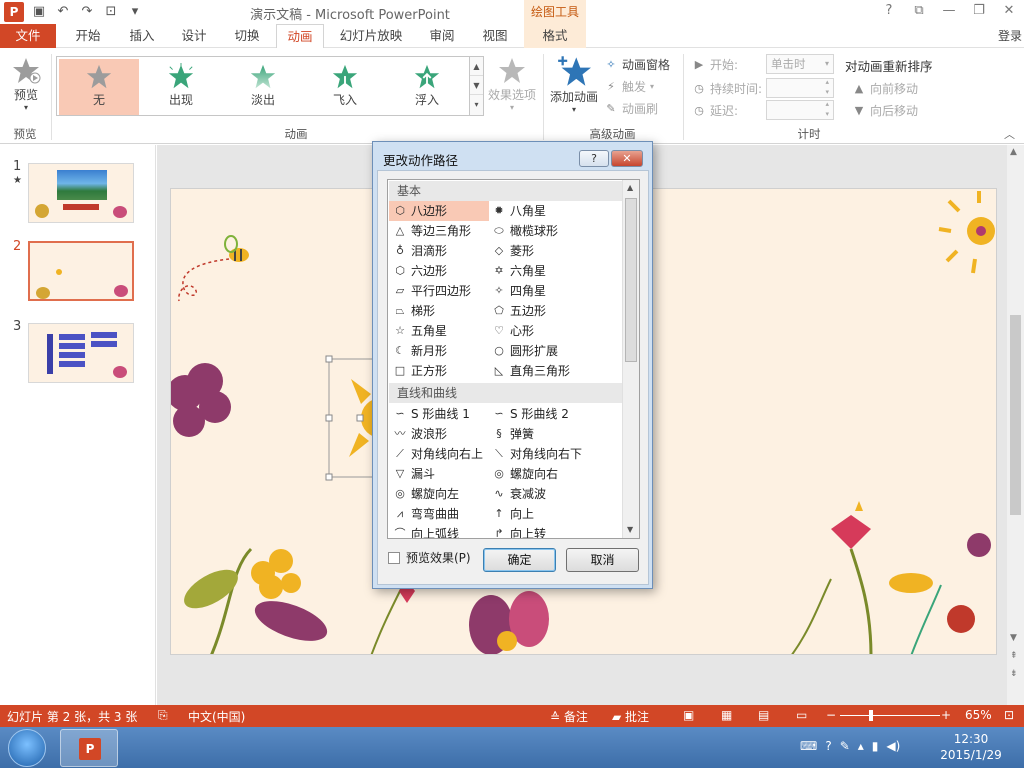 This screenshot has height=768, width=1024. Describe the element at coordinates (439, 211) in the screenshot. I see `path-item: ⬡ 八边形` at that location.